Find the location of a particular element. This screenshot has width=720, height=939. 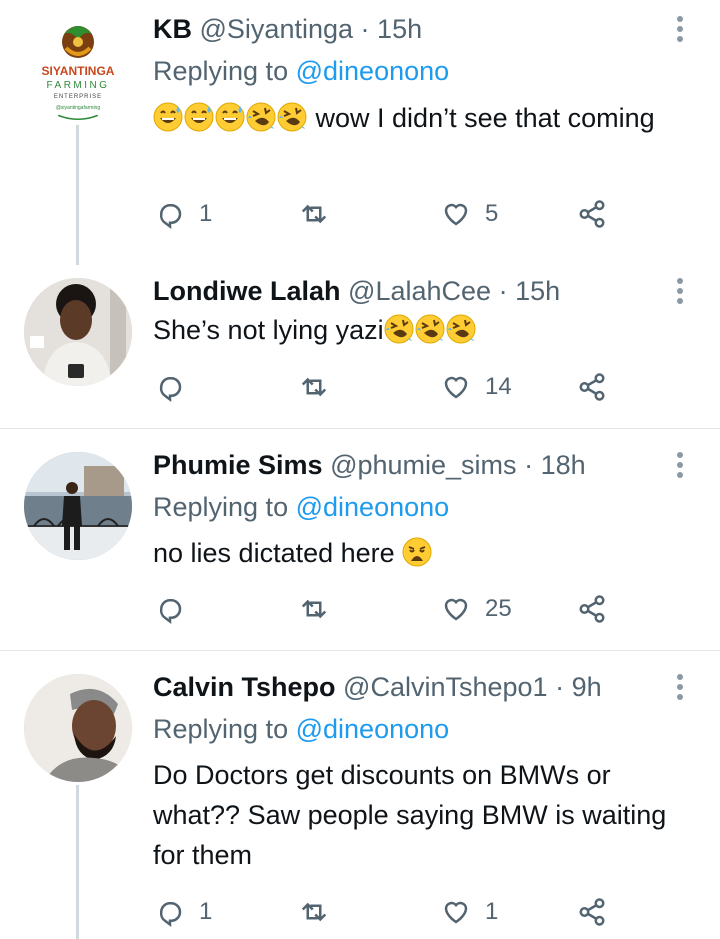

tweet-header: Londiwe Lalah @LalahCee · 15h is located at coordinates (356, 291).